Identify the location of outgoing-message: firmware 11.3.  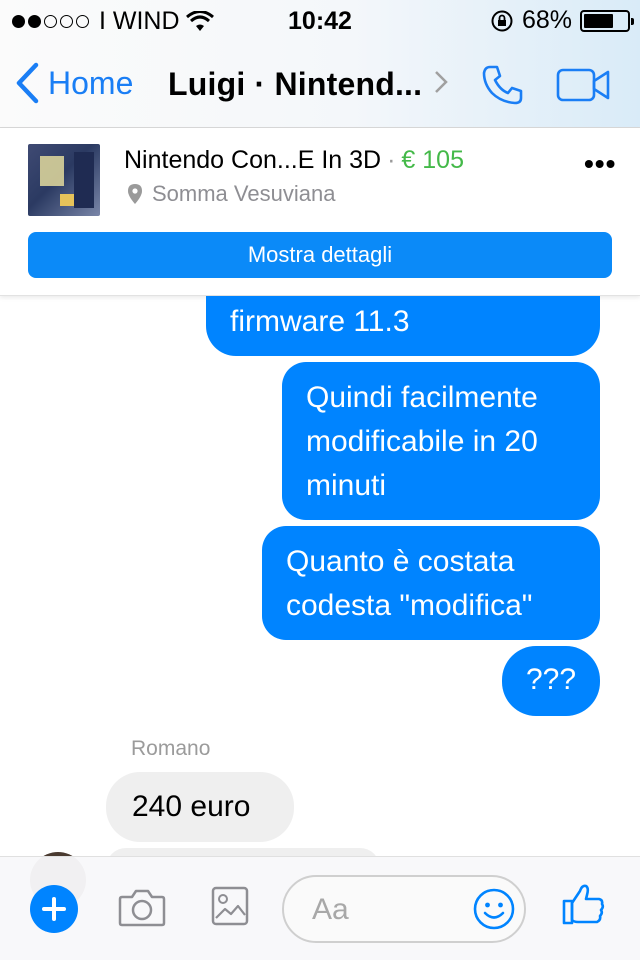
(403, 326).